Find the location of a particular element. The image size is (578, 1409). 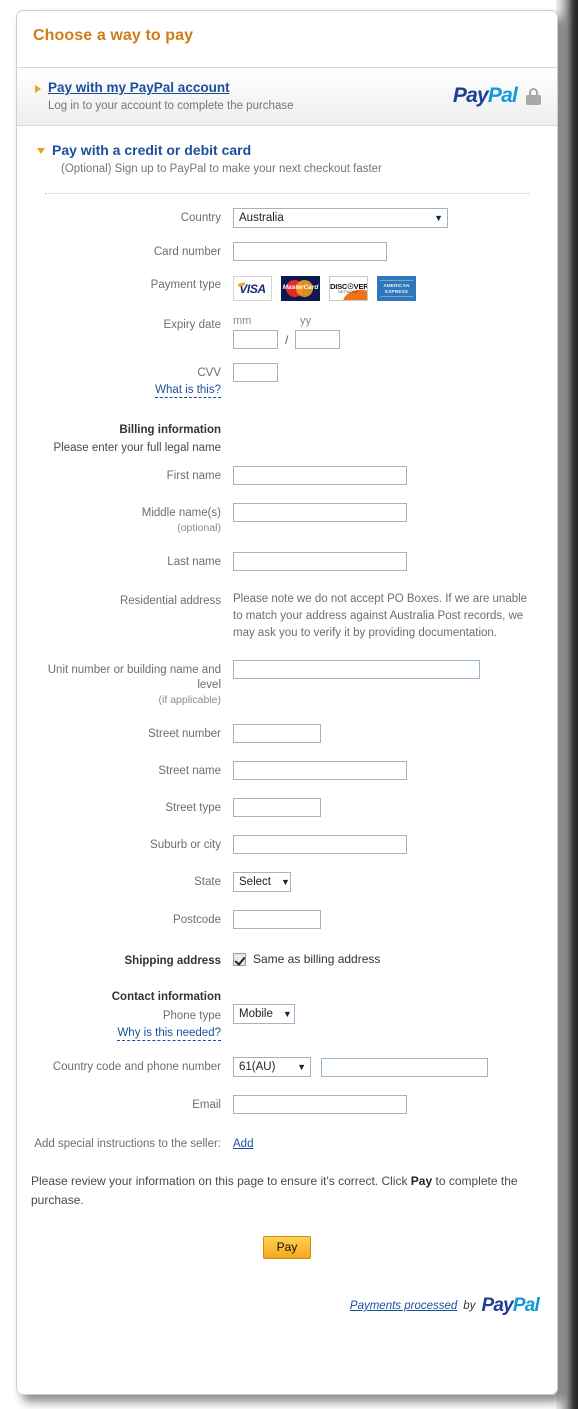

same-as-billing-label: Same as billing address is located at coordinates (317, 959).